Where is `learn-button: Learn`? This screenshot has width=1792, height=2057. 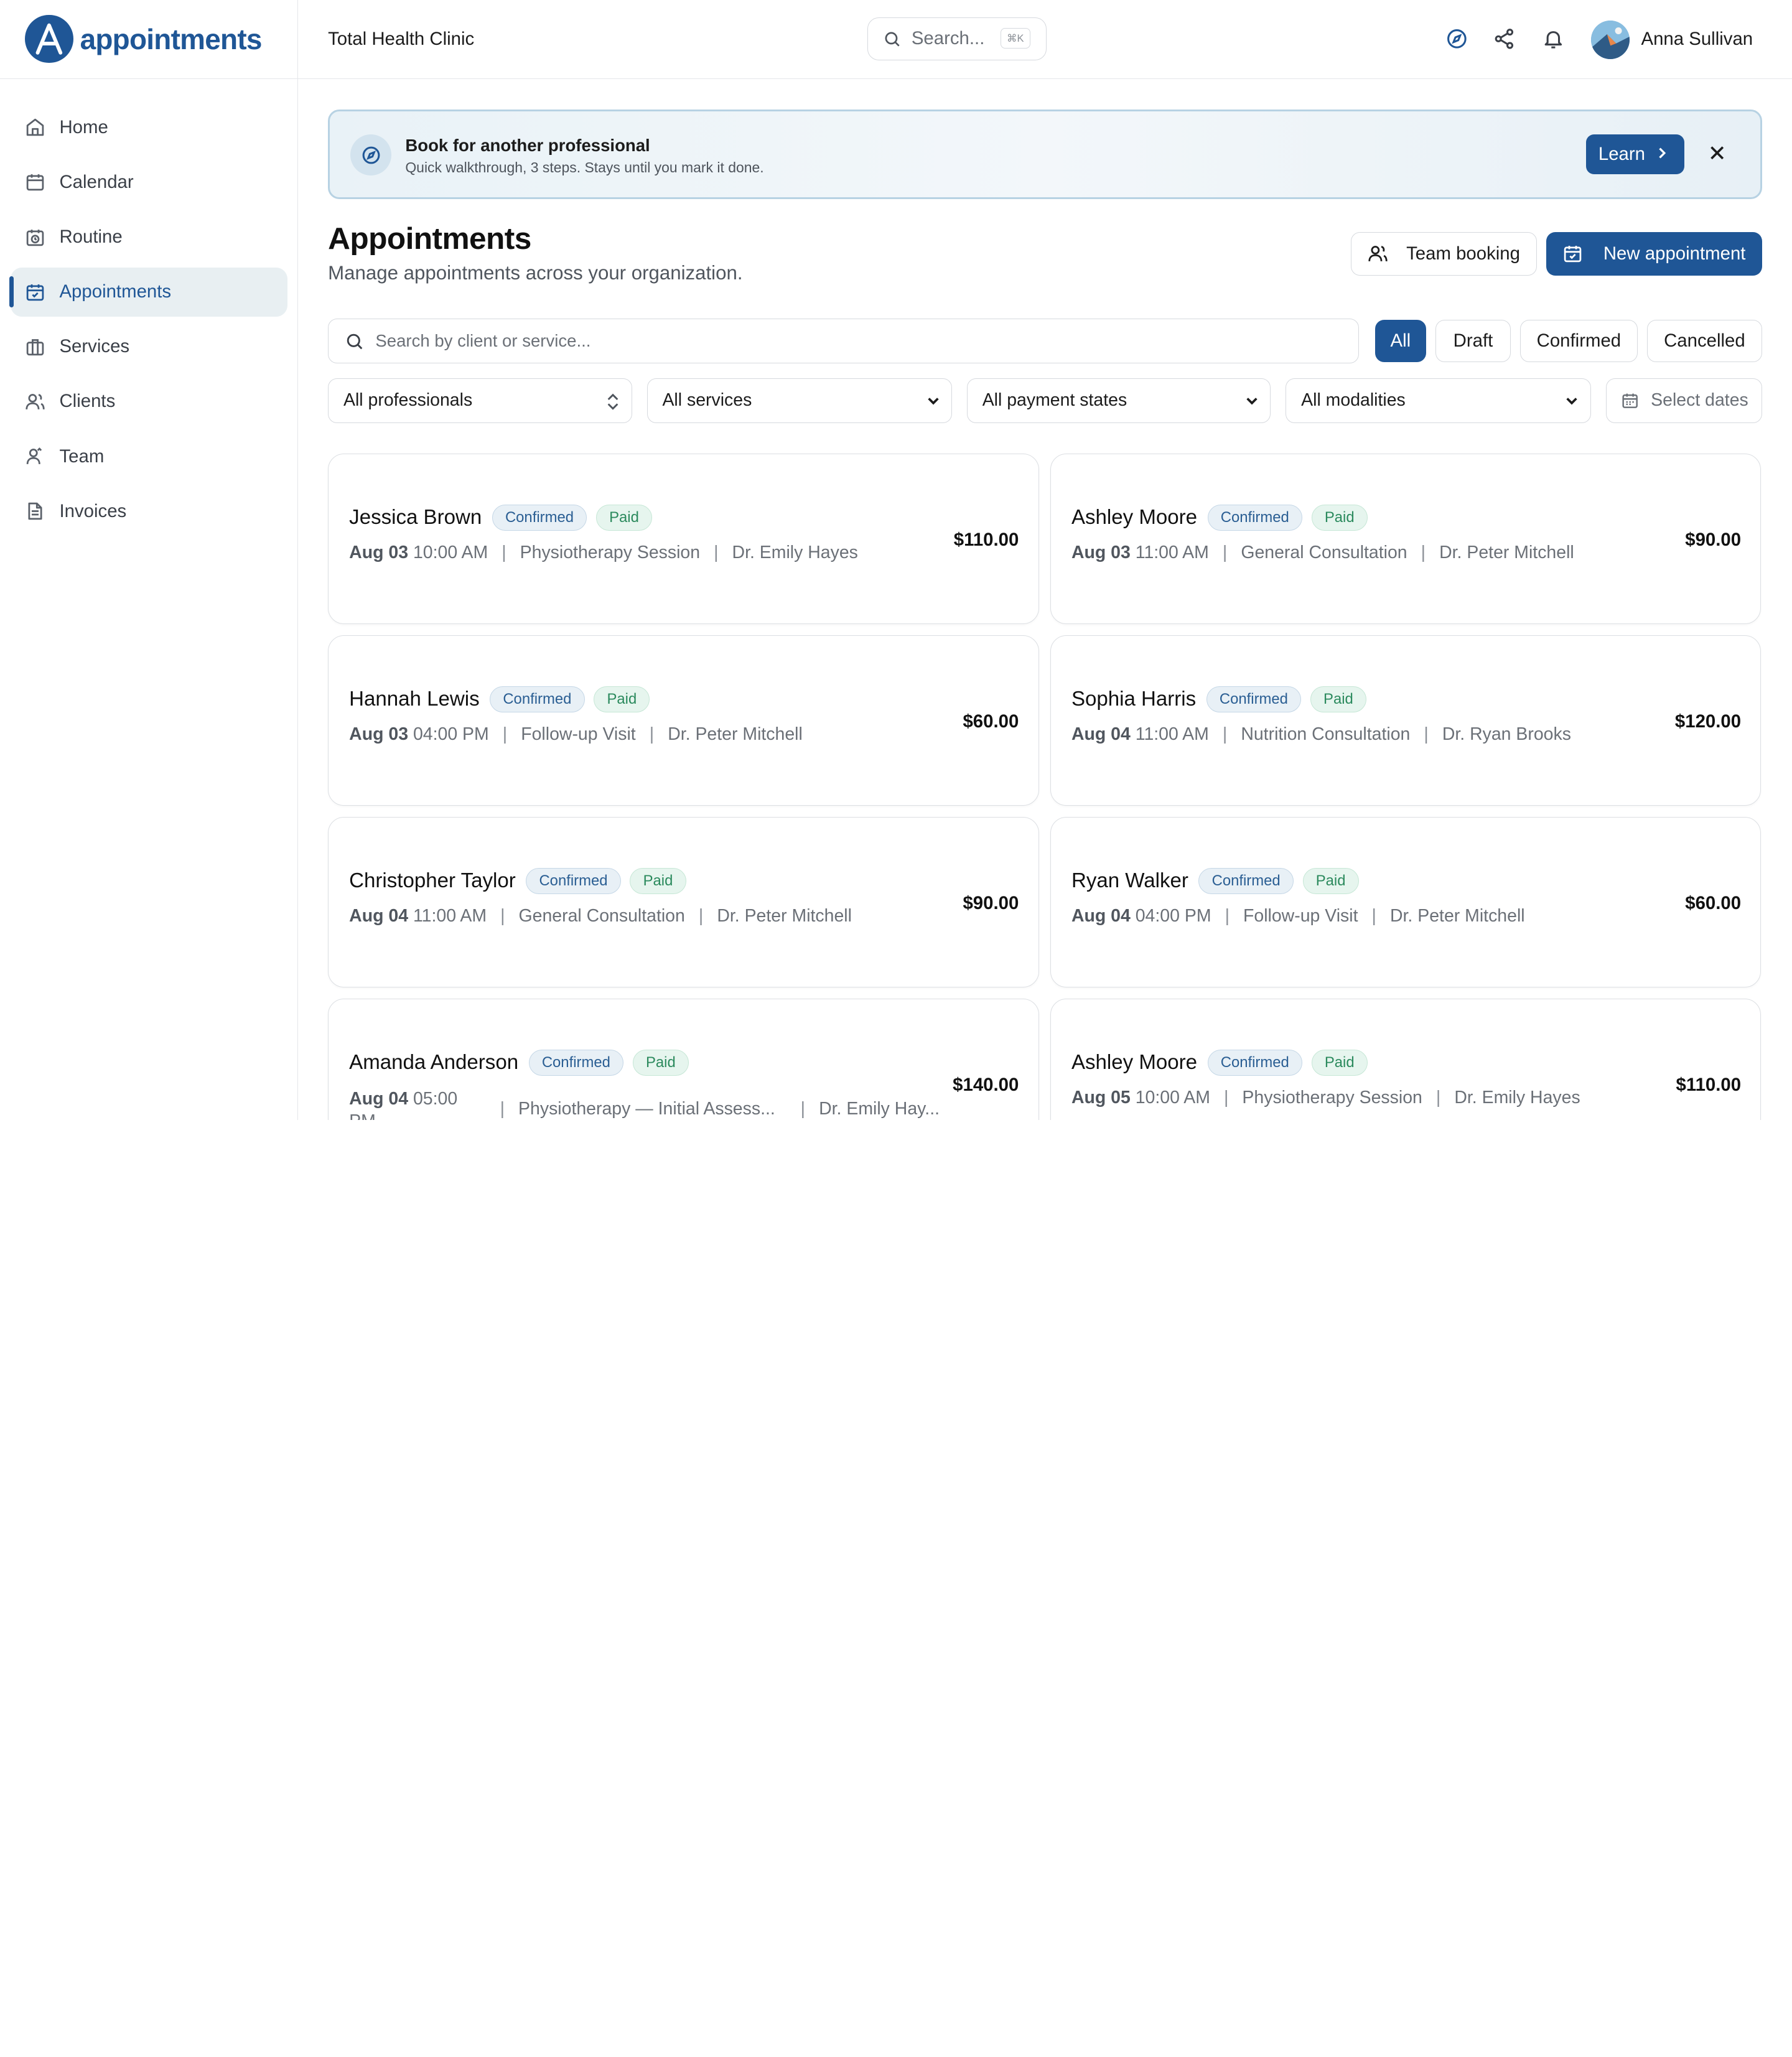
learn-button: Learn is located at coordinates (1634, 154).